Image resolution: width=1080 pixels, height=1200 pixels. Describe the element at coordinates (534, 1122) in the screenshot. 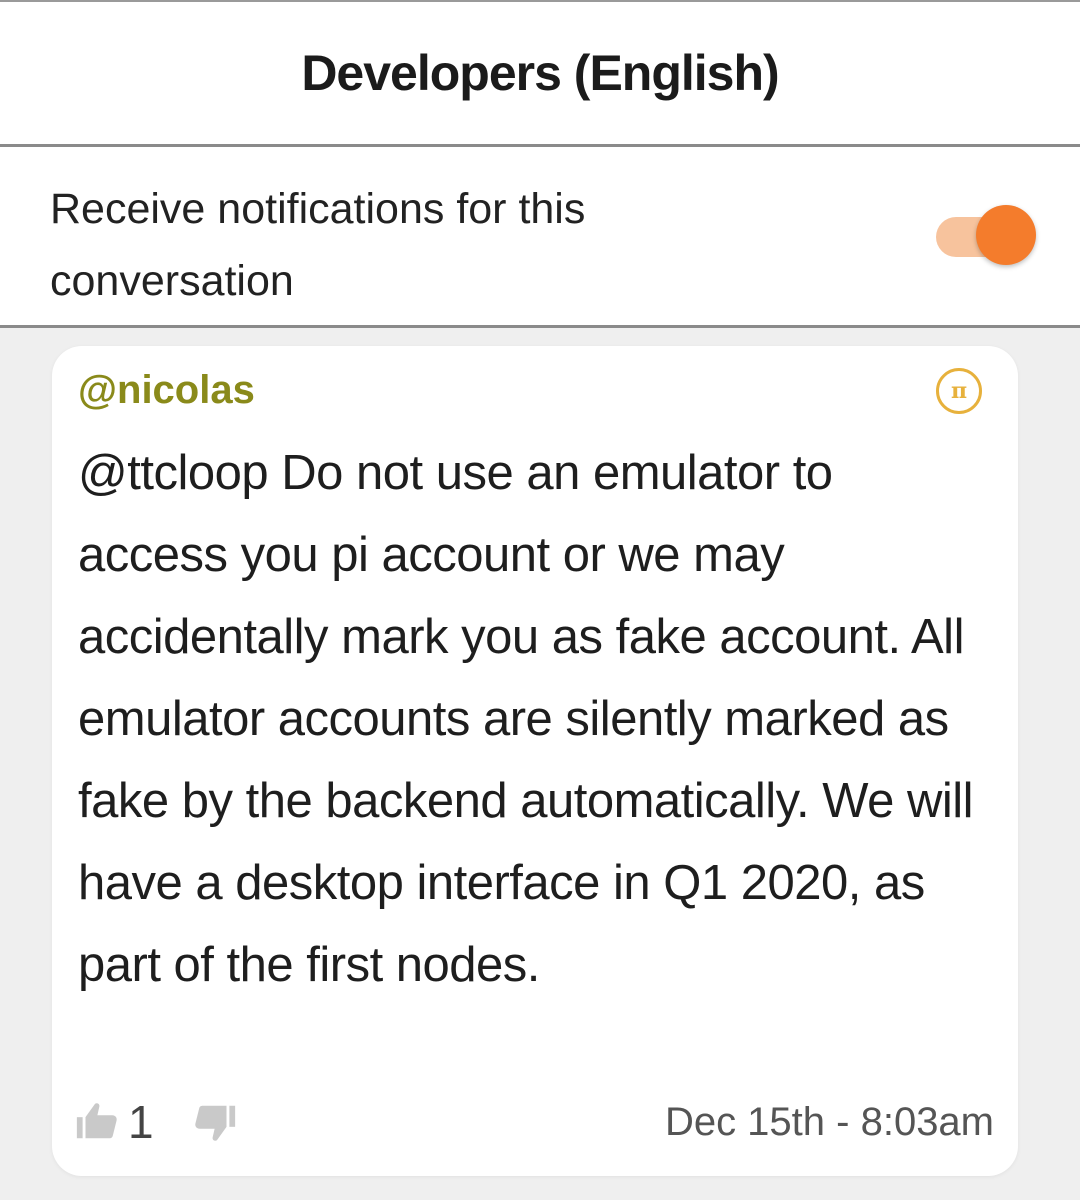

I see `comment-footer: 1 Dec 15th - 8:03am` at that location.